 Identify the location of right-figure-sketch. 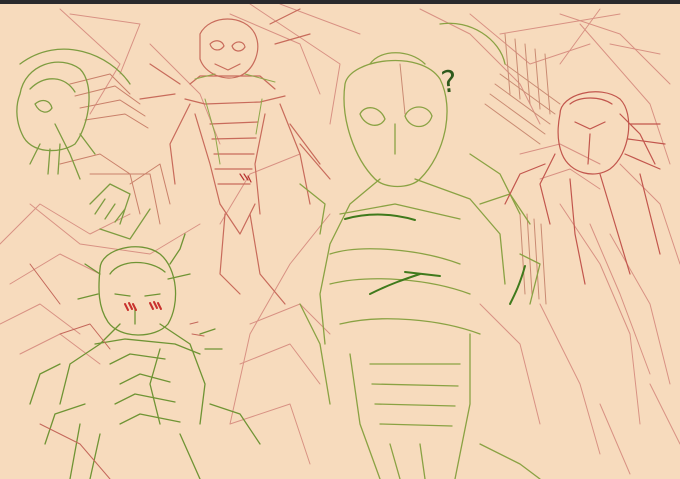
(585, 188).